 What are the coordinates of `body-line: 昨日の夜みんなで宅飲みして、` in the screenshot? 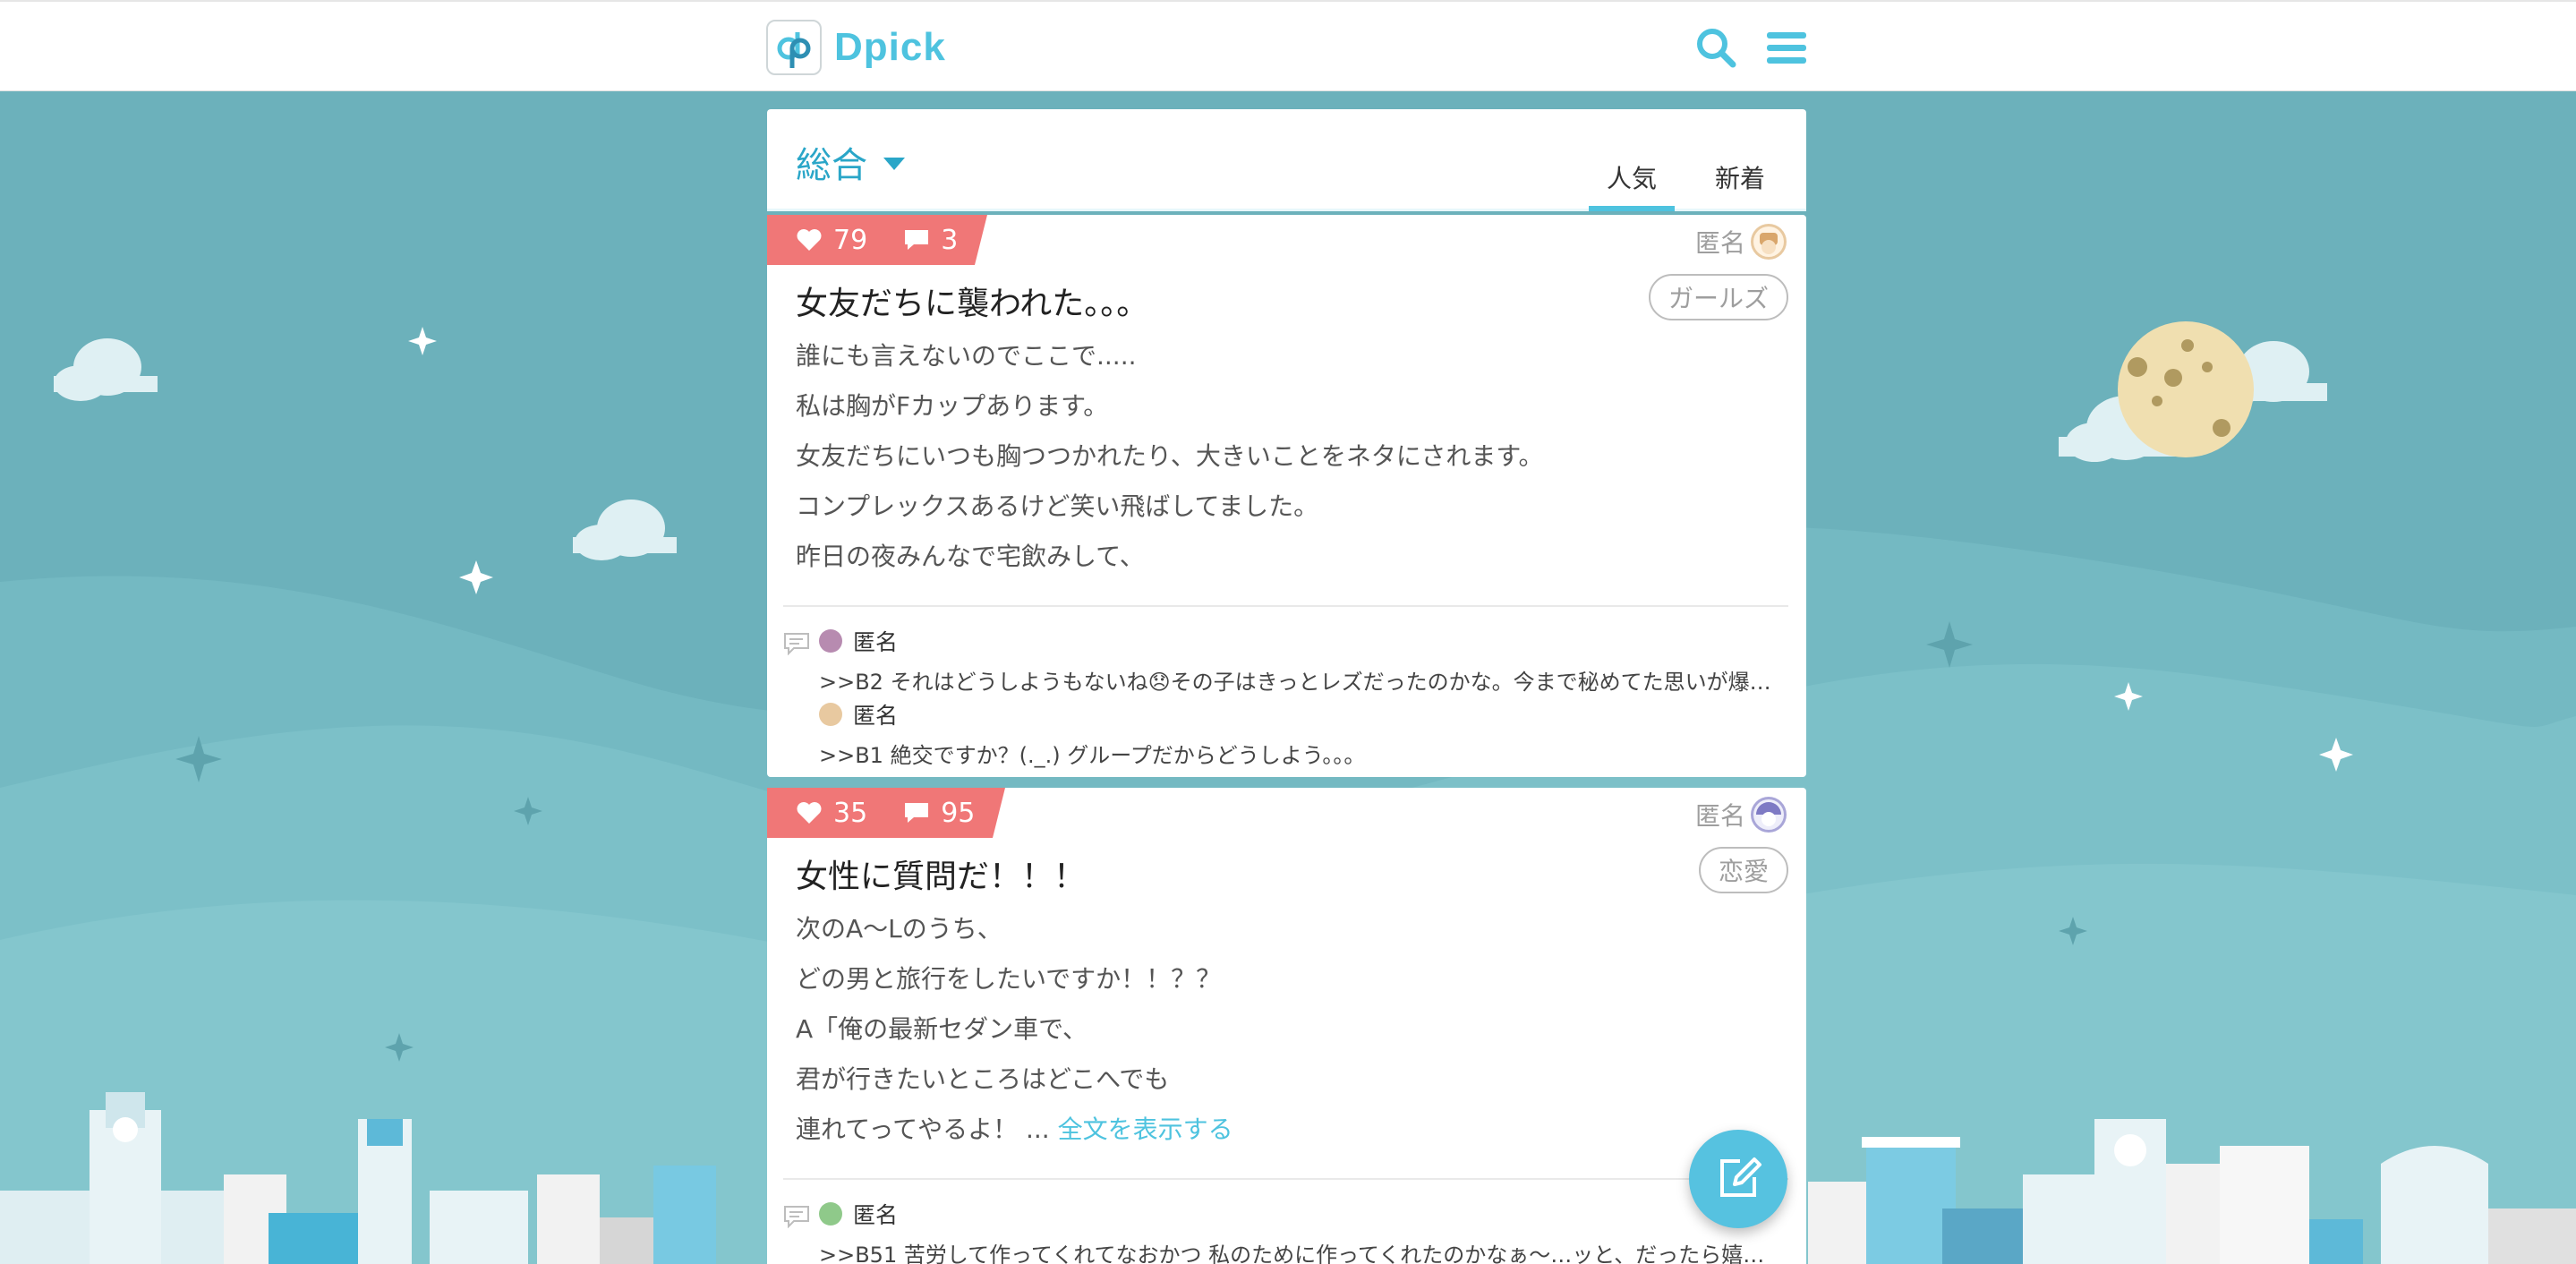 It's located at (970, 556).